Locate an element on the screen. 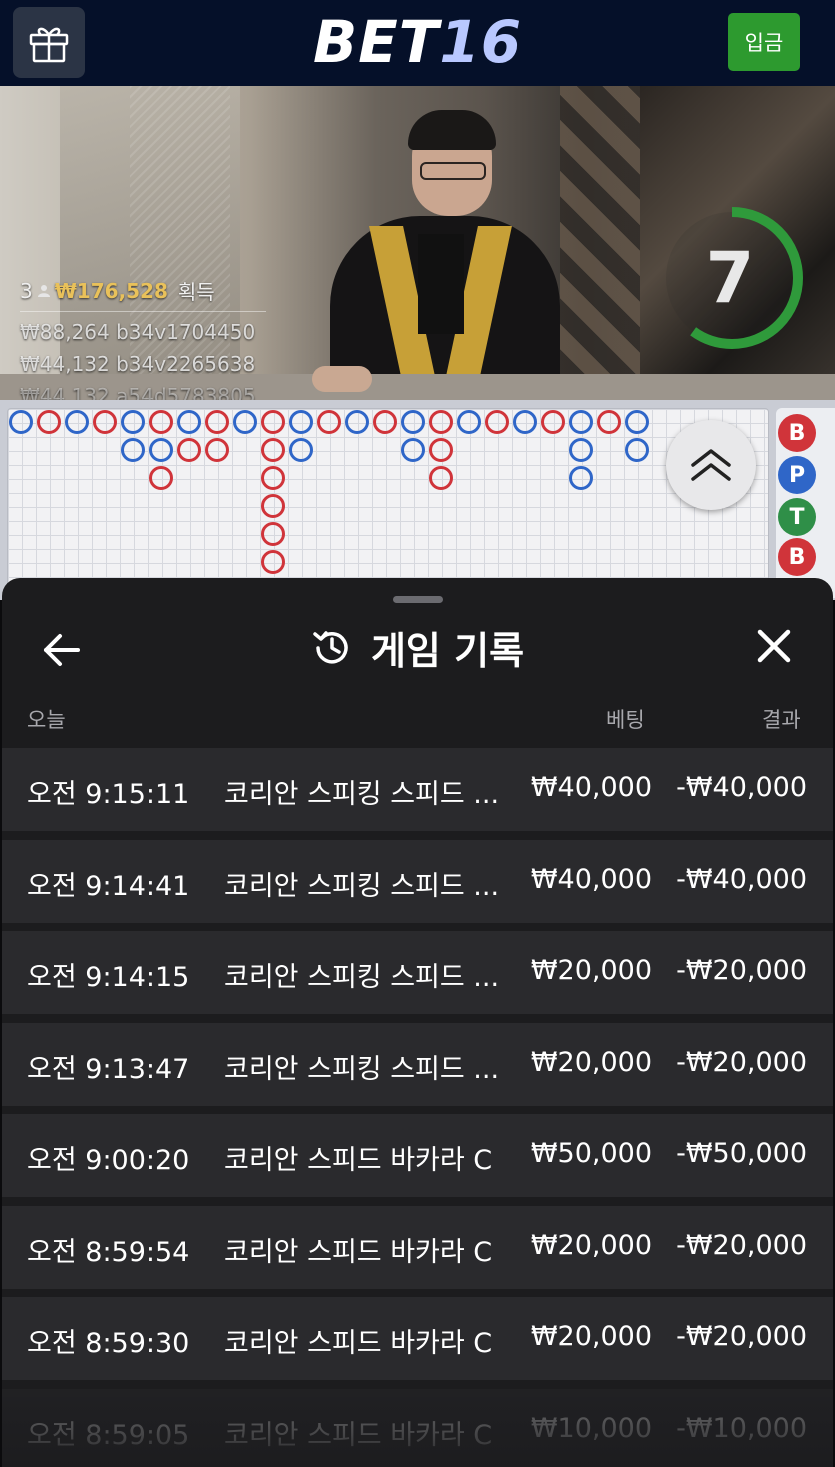 This screenshot has height=1467, width=835. sheet-header: 게임 기록 is located at coordinates (417, 647).